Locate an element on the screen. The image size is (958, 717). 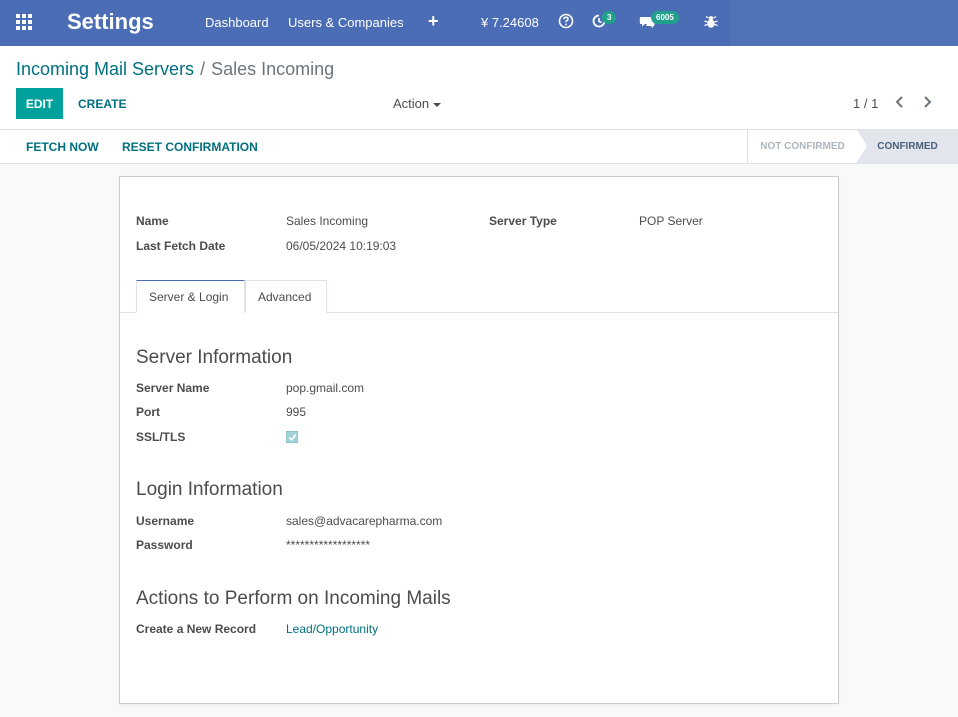
stage-arrow-divider is located at coordinates (862, 146).